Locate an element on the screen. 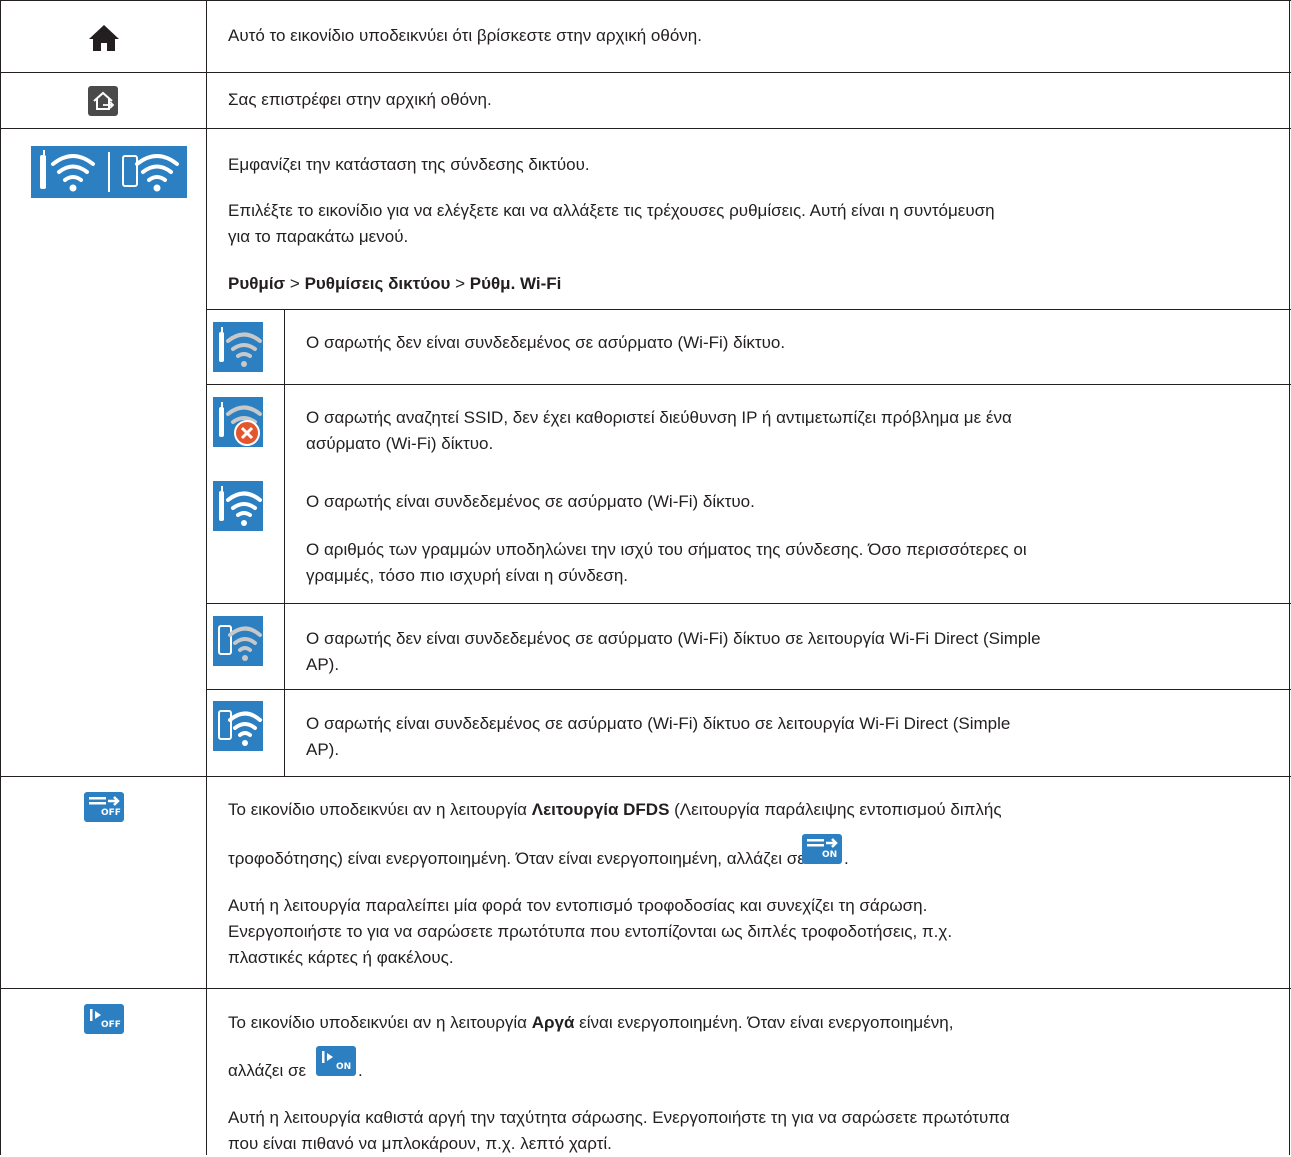 The width and height of the screenshot is (1291, 1157). wifi-direct-disconnected-text-2: AP). is located at coordinates (323, 664).